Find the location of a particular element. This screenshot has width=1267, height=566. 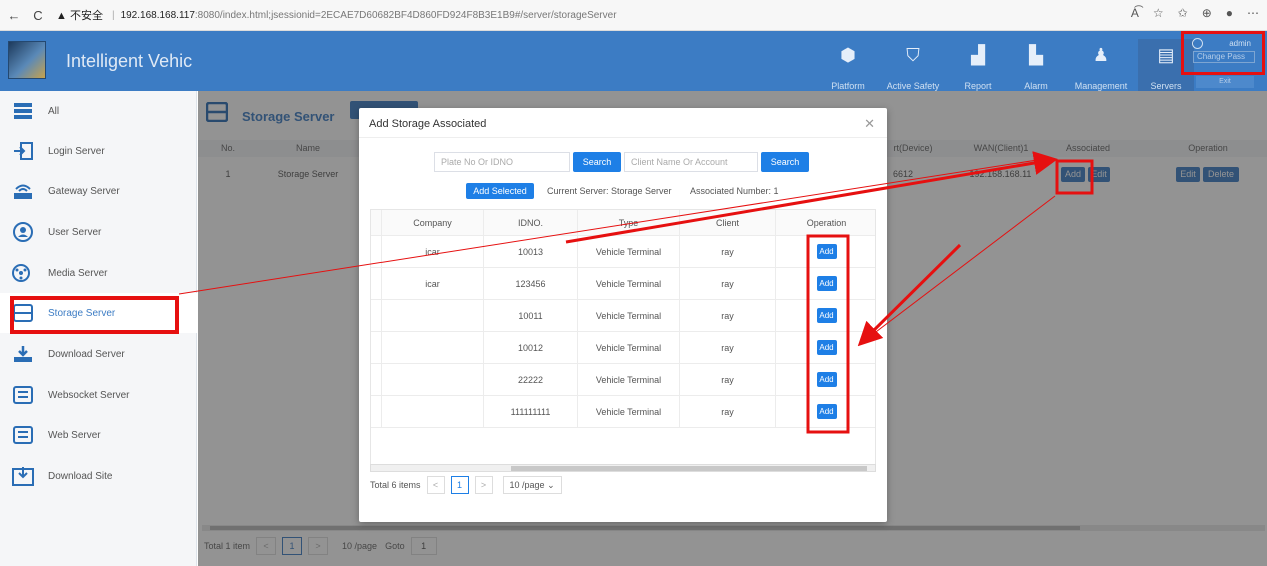

media-icon is located at coordinates (23, 273).